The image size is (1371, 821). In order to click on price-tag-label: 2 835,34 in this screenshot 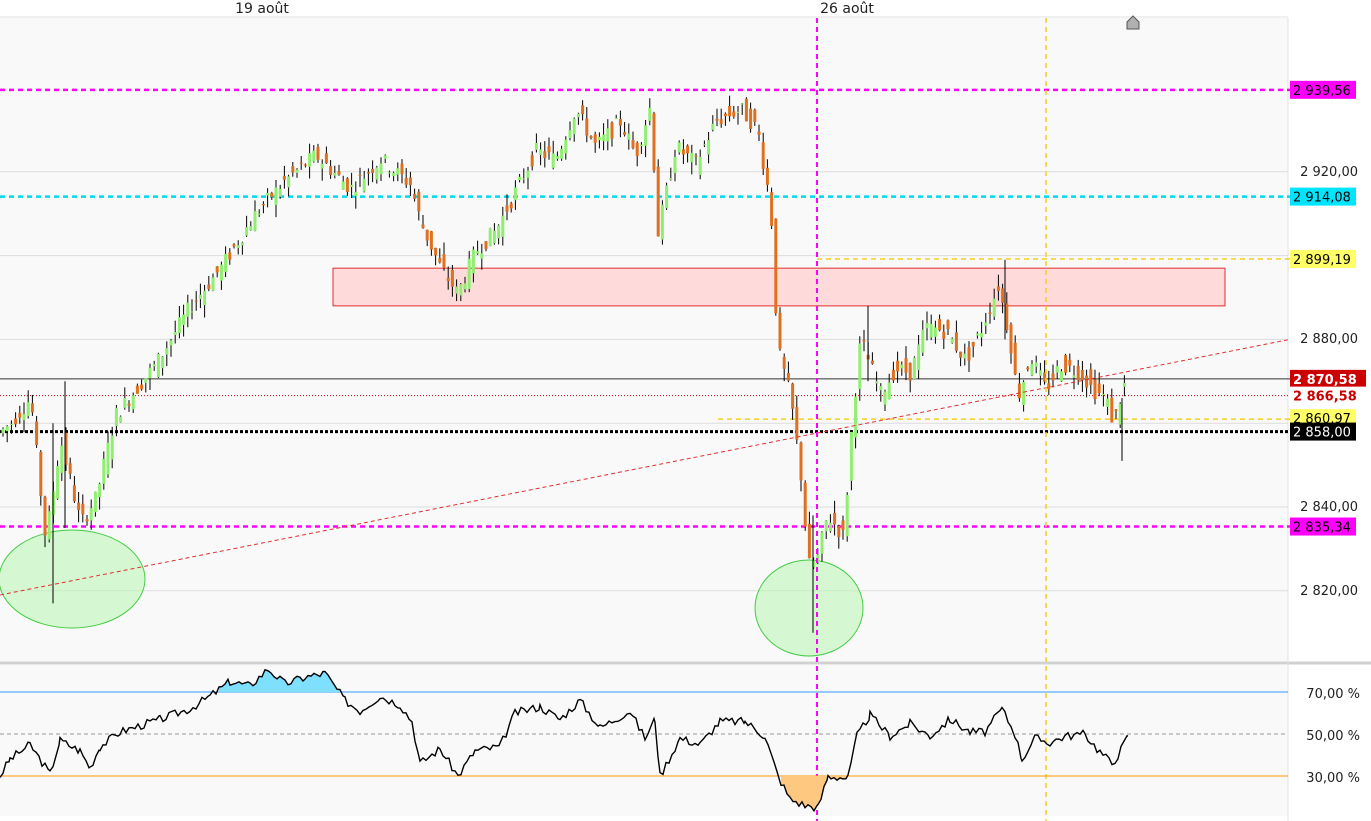, I will do `click(1322, 528)`.